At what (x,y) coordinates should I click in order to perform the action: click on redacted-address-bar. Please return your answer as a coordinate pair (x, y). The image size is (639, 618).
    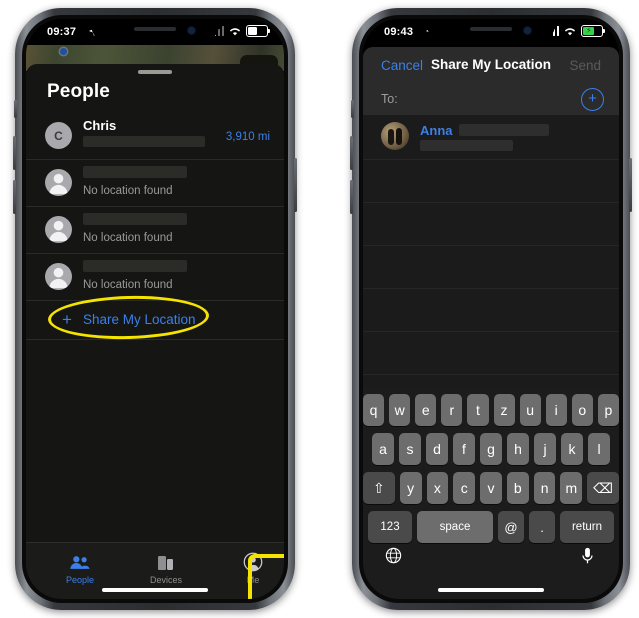
    Looking at the image, I should click on (144, 141).